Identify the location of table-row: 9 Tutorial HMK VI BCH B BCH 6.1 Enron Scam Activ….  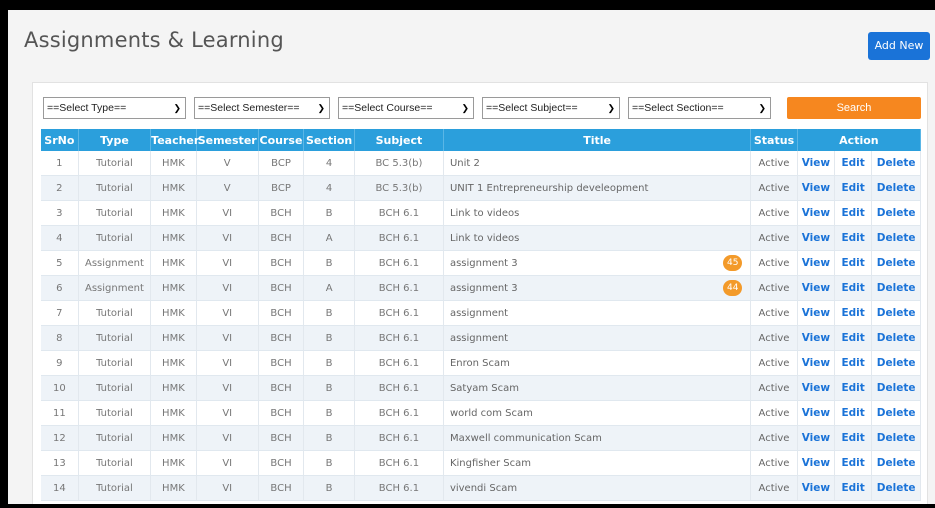
(481, 363).